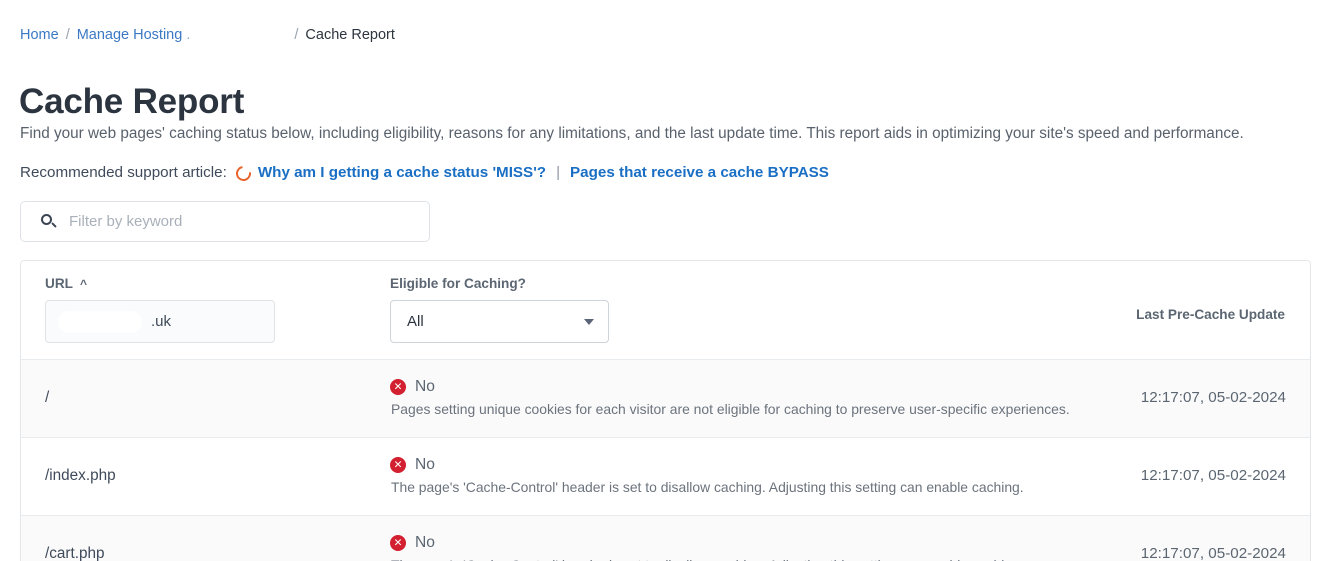 This screenshot has width=1323, height=561. I want to click on page-title: Cache Report, so click(132, 102).